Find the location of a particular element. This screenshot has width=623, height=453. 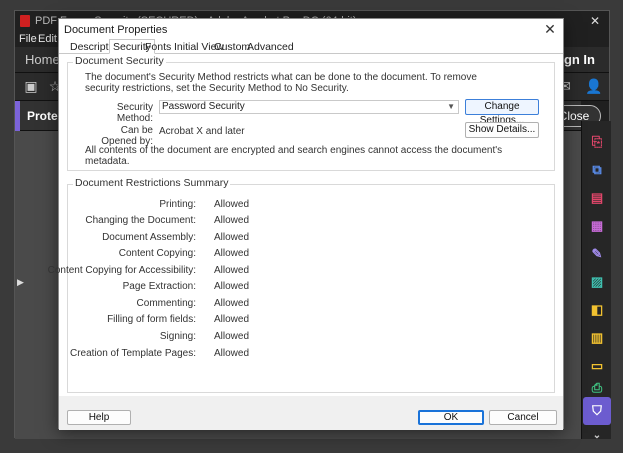

opened-by-value: Acrobat X and later is located at coordinates (202, 131).